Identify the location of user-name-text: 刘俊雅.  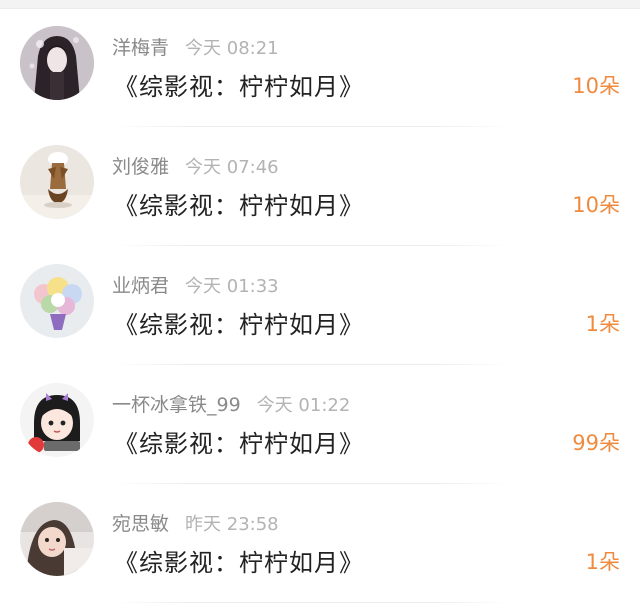
(140, 167).